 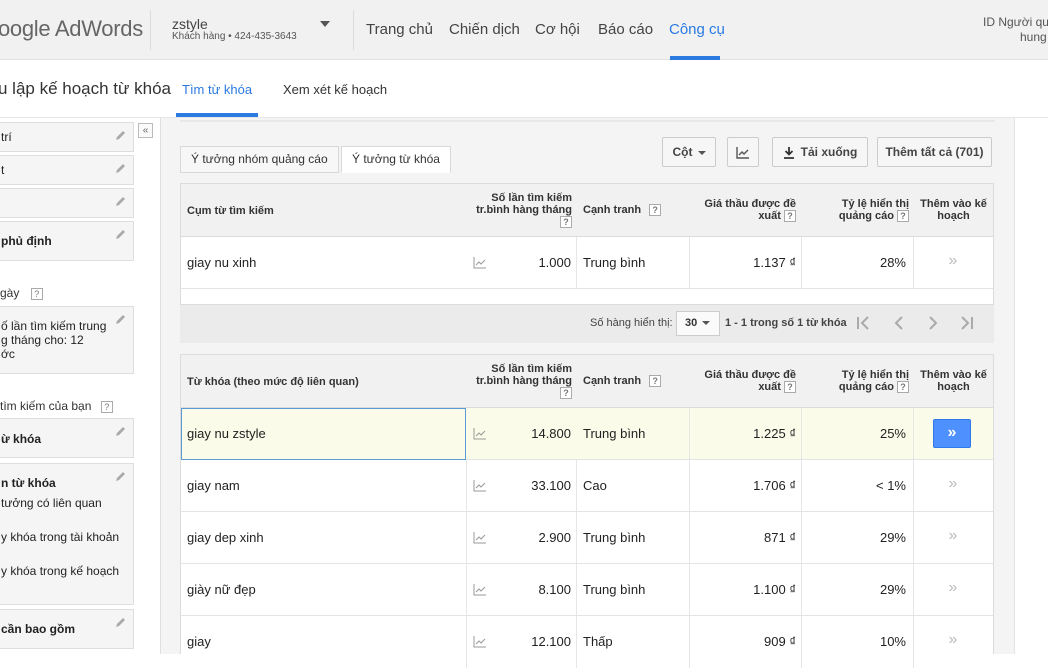 I want to click on next-page-icon, so click(x=933, y=323).